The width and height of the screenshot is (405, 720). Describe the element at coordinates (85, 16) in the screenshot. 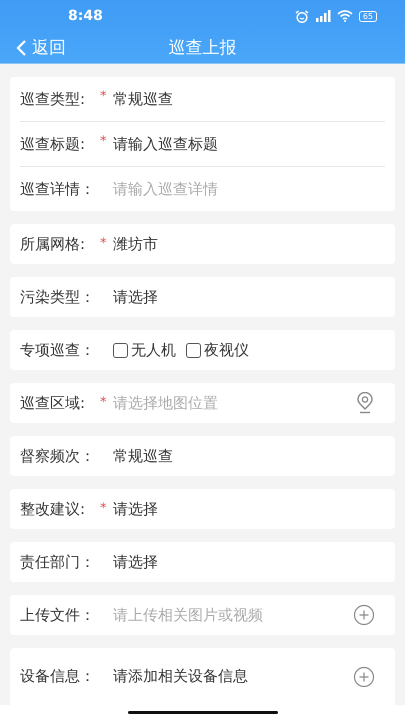

I see `status-time: 8:48` at that location.